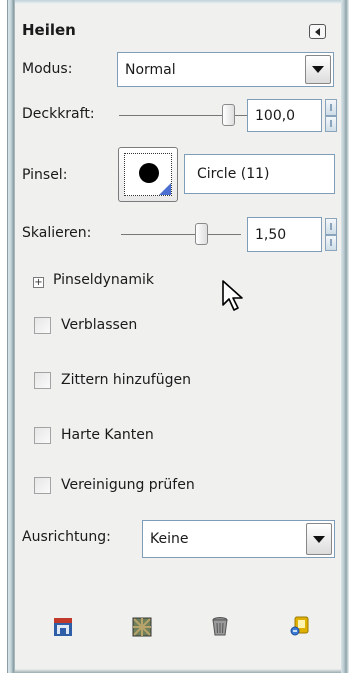  I want to click on opacity-spin-buttons, so click(331, 115).